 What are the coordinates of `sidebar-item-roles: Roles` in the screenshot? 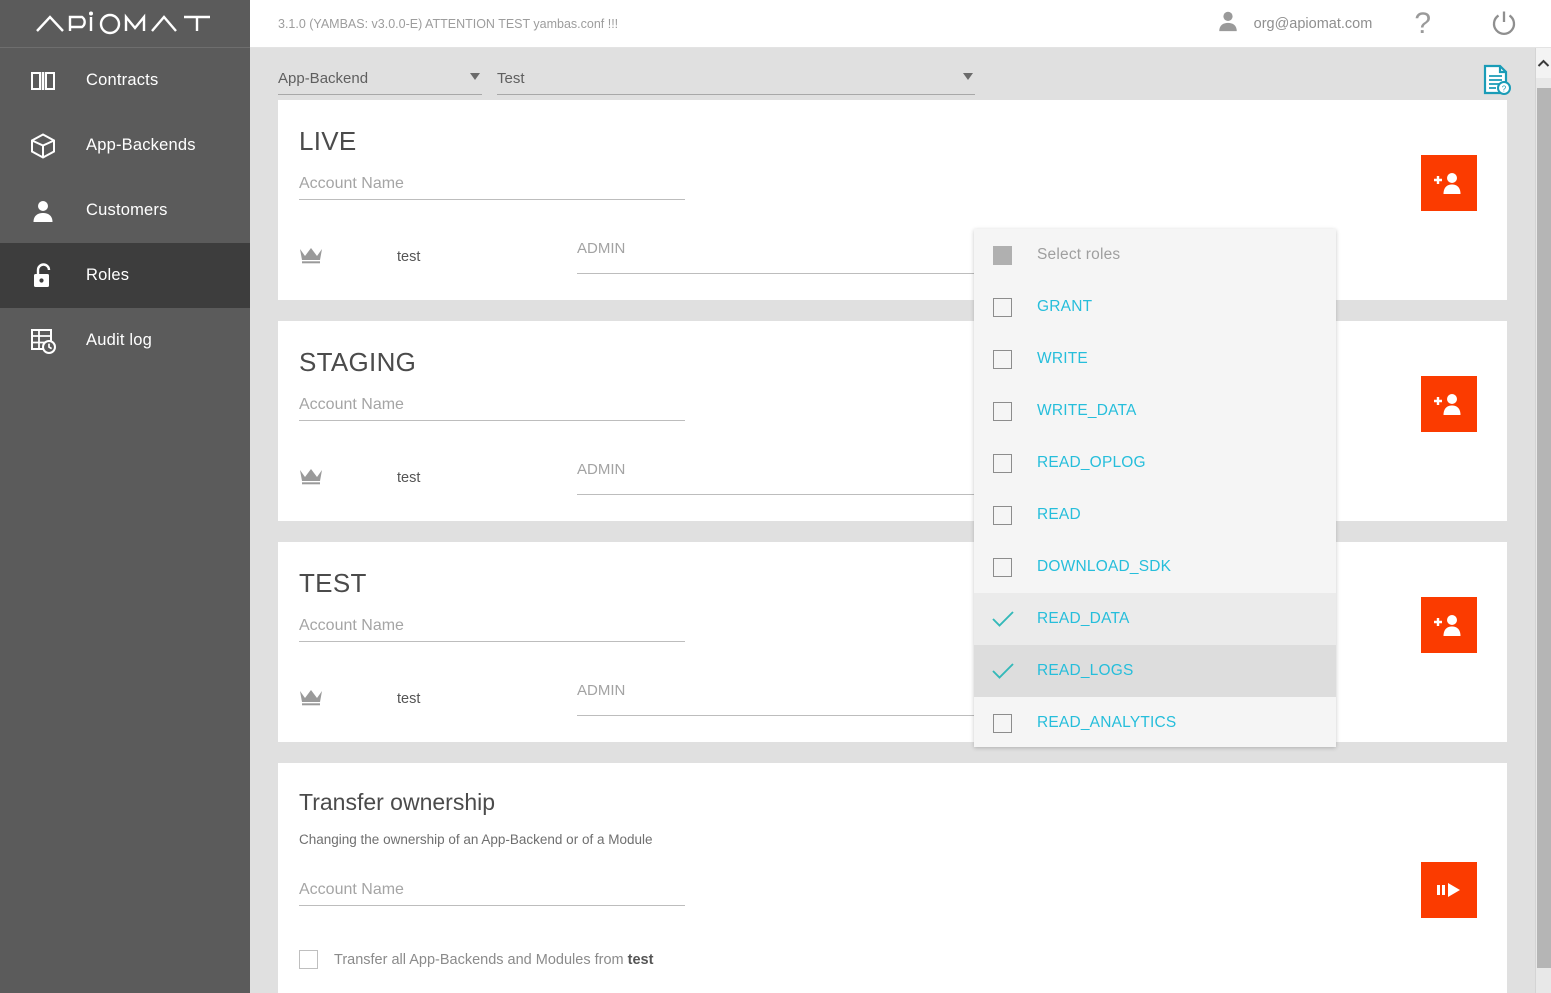 It's located at (125, 275).